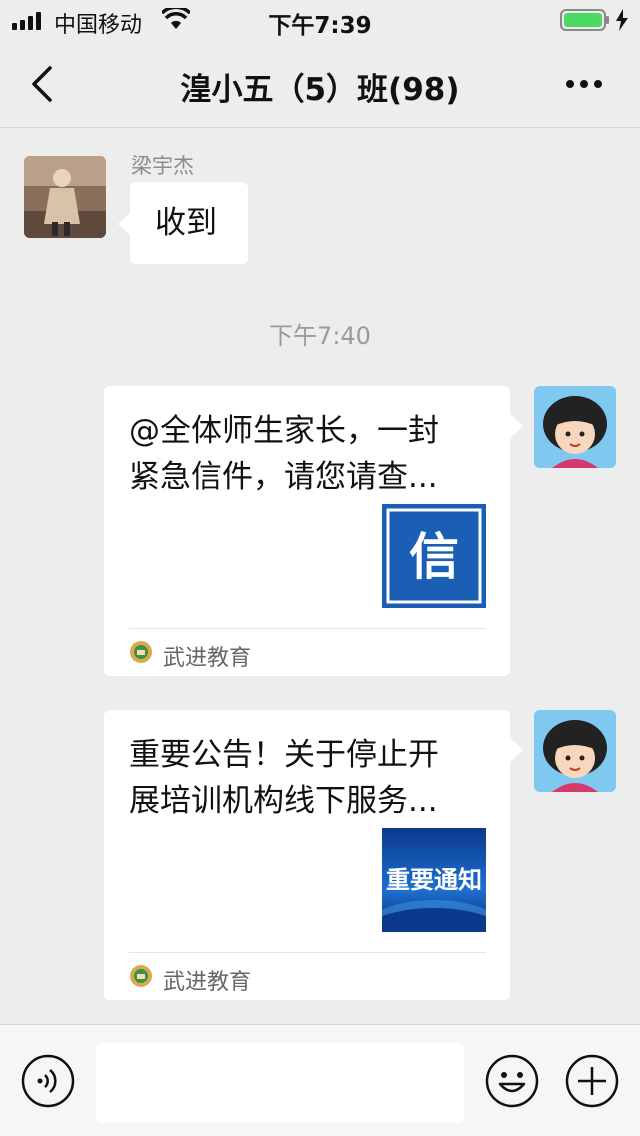  I want to click on message-timestamp: 下午7:40, so click(320, 336).